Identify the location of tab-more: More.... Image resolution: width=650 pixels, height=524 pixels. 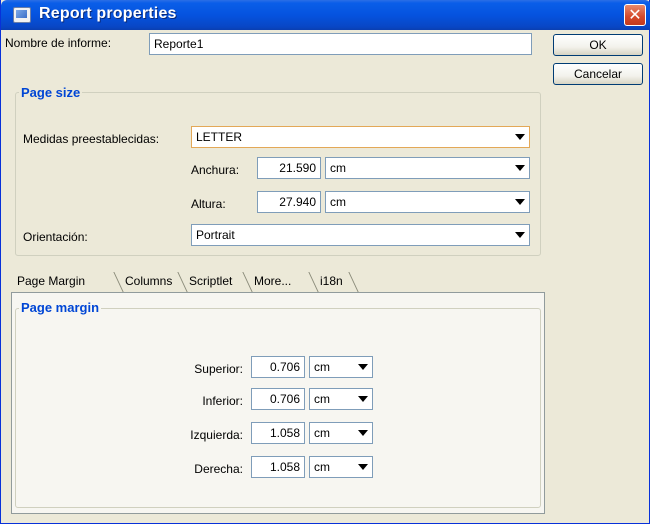
(272, 281).